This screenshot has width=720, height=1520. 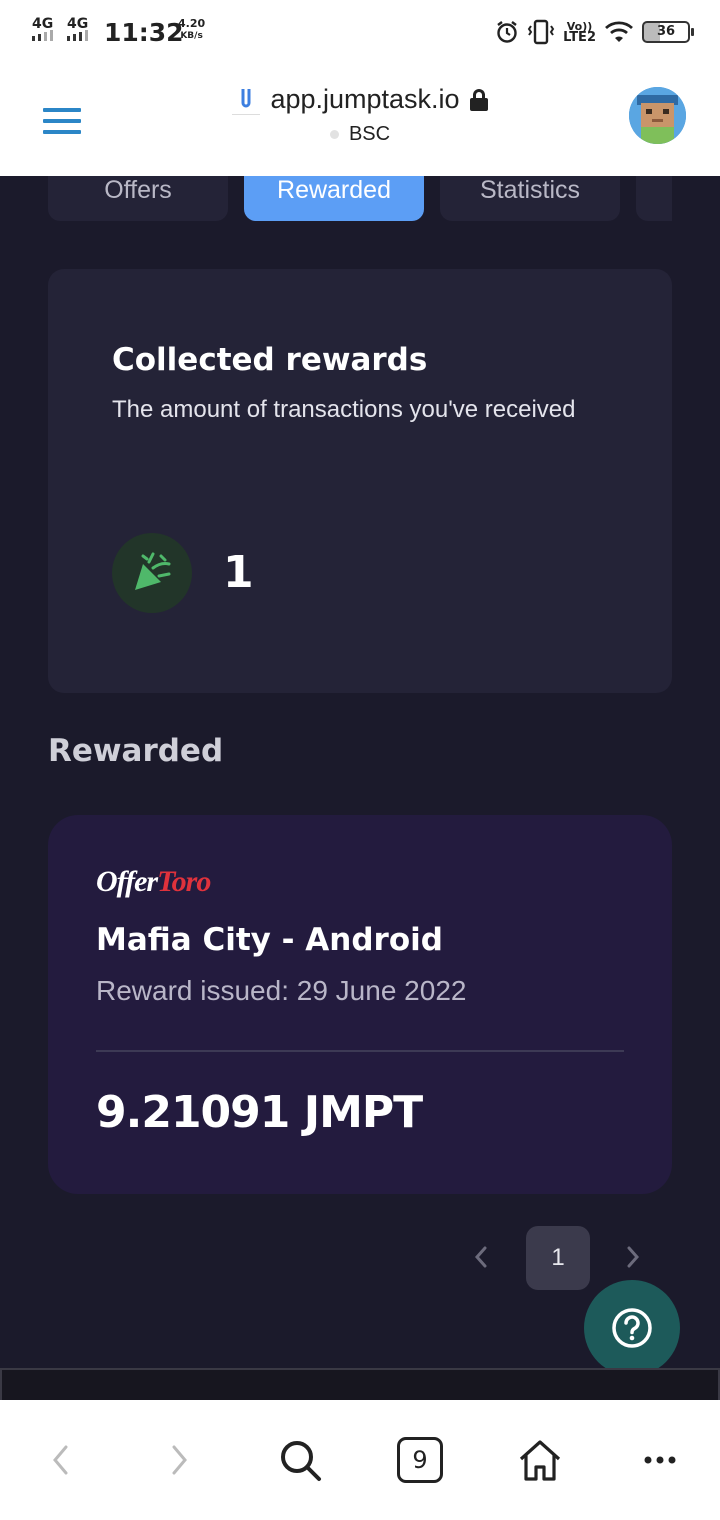 What do you see at coordinates (281, 990) in the screenshot?
I see `reward-date: Reward issued: 29 June 2022` at bounding box center [281, 990].